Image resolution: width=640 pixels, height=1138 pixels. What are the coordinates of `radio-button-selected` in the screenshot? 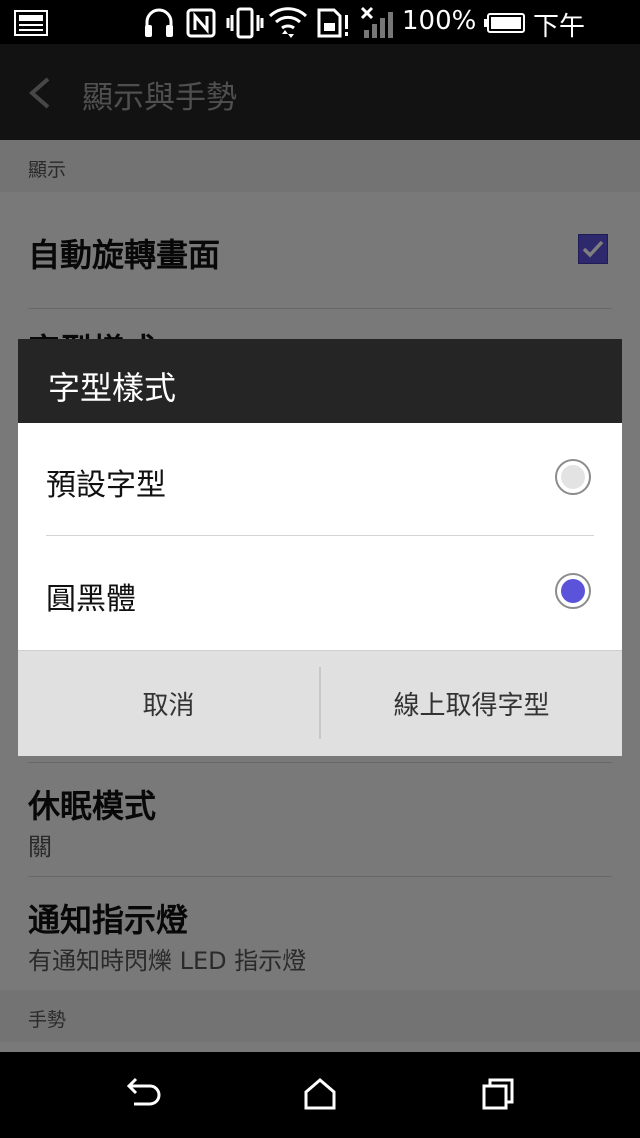 It's located at (573, 591).